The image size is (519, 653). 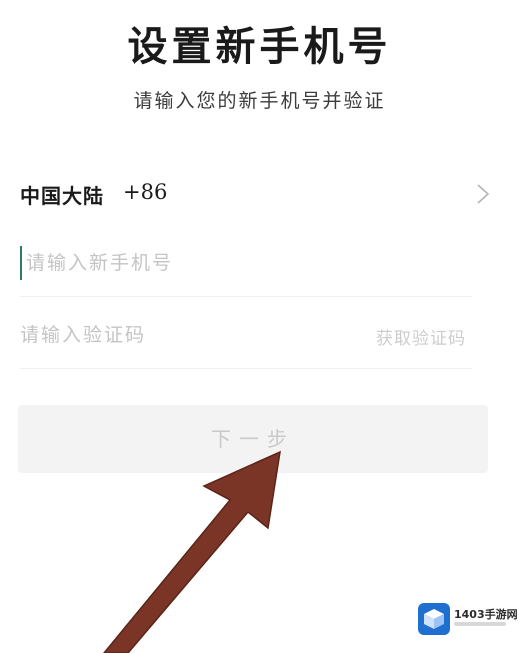 I want to click on page-title: 设置新手机号, so click(x=259, y=46).